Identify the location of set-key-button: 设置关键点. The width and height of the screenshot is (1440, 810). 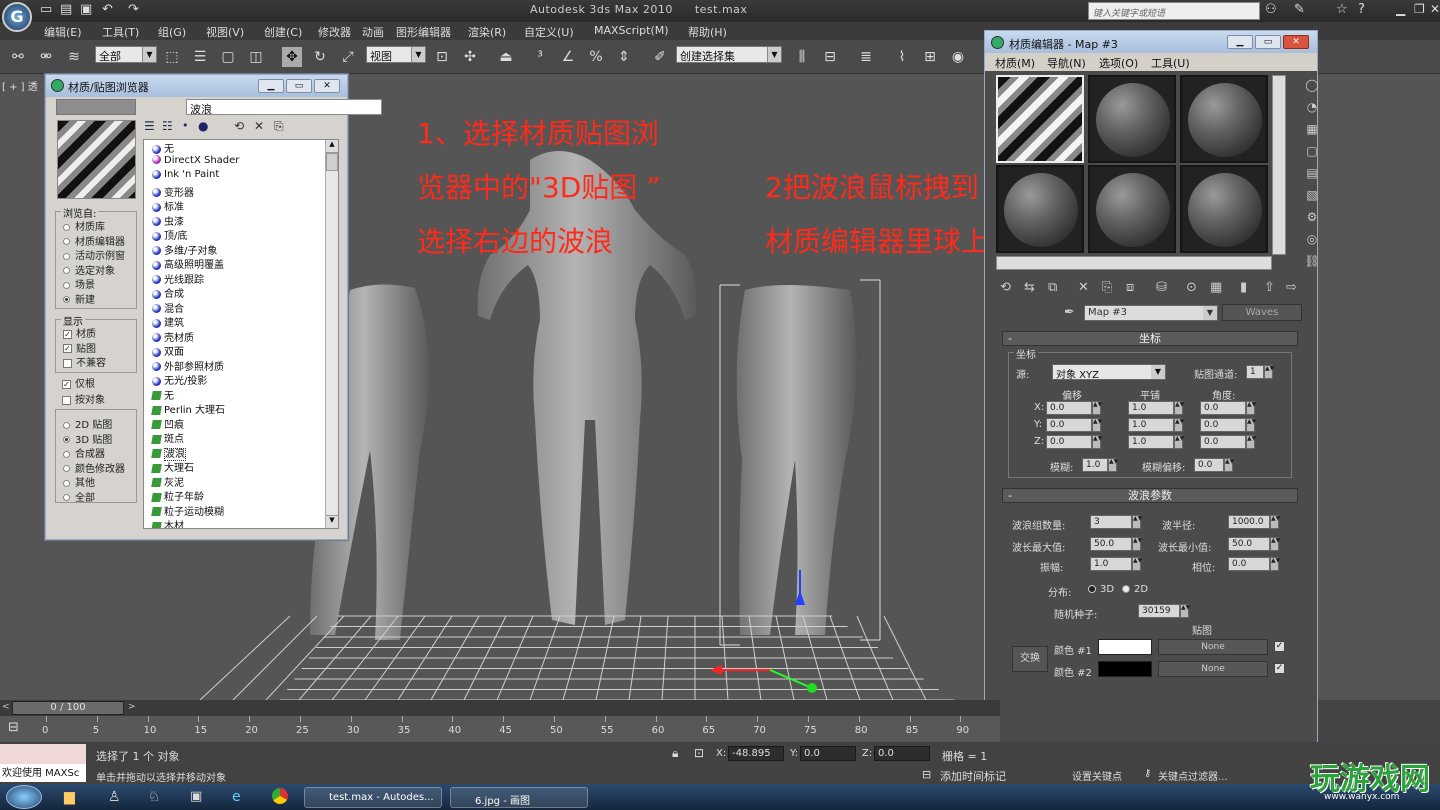
(1097, 775).